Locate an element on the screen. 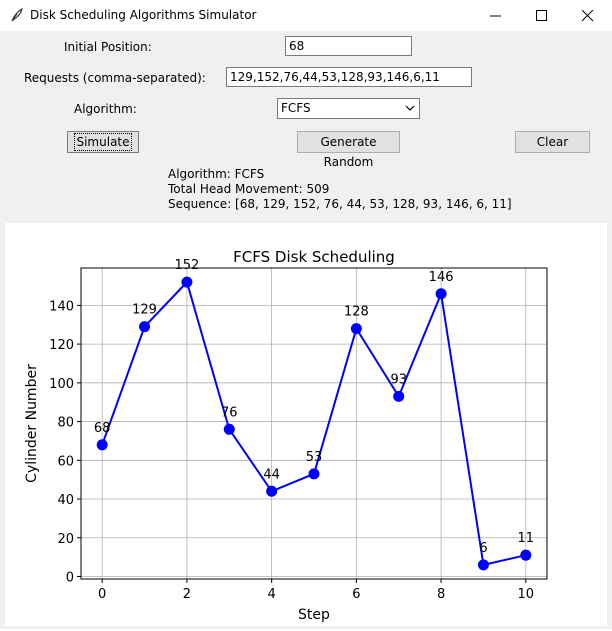 Image resolution: width=612 pixels, height=631 pixels. minimize-button is located at coordinates (496, 15).